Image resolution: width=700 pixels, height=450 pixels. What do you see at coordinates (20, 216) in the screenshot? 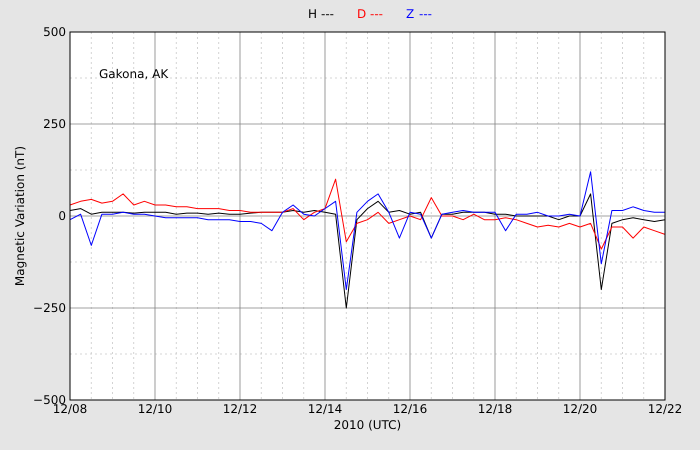
I see `y-axis-title: Magnetic Variation (nT)` at bounding box center [20, 216].